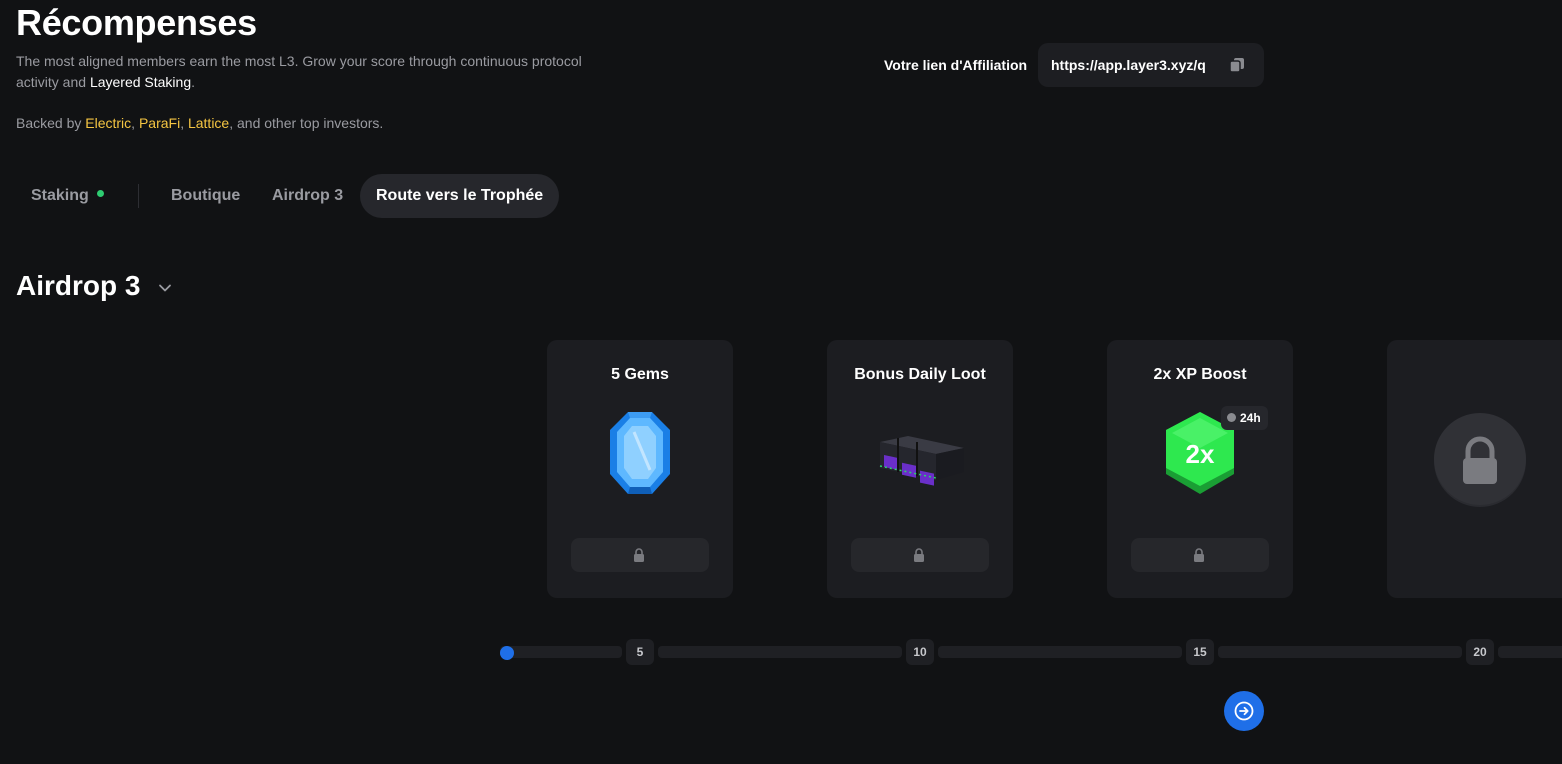  I want to click on affiliation-label: Votre lien d'Affiliation, so click(956, 65).